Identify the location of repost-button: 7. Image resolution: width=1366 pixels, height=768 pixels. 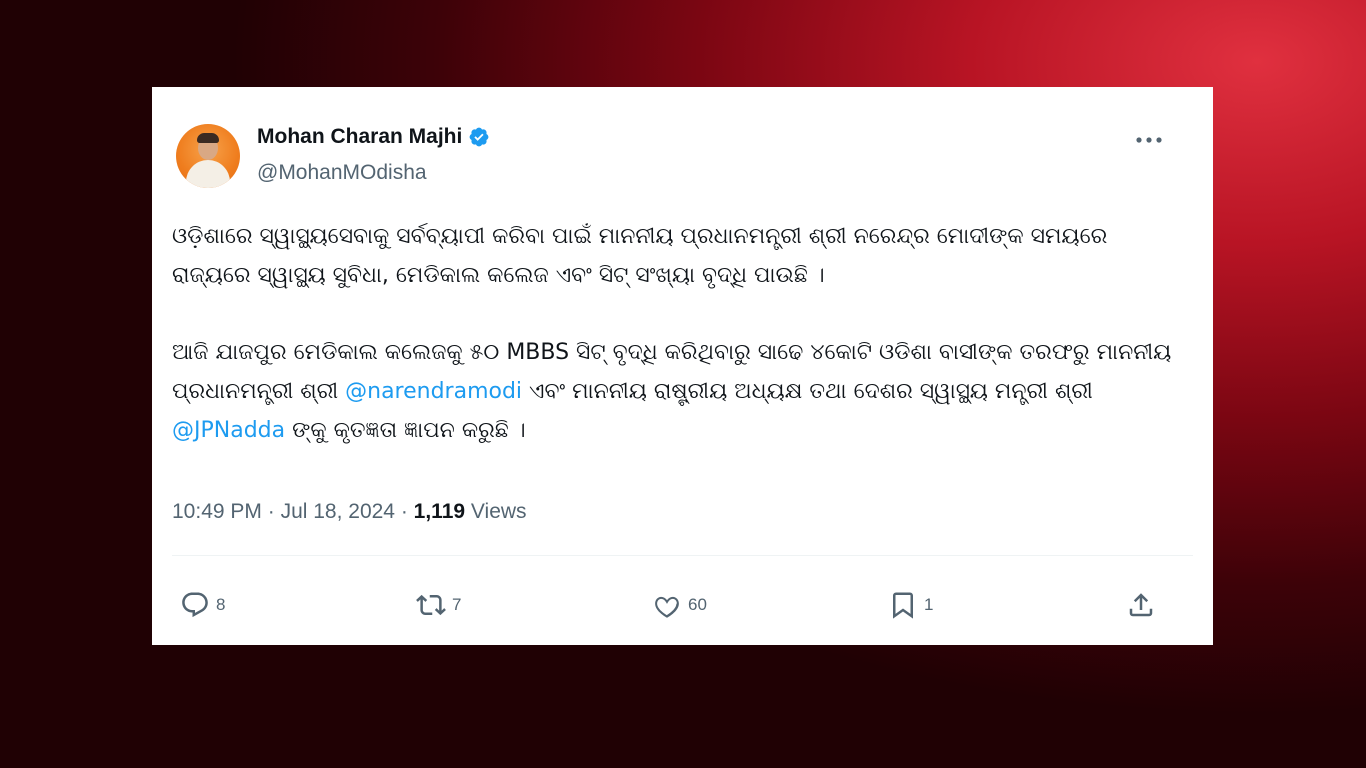
(438, 605).